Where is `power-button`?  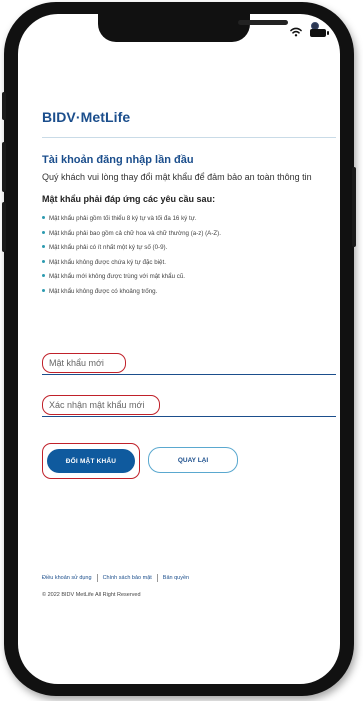 power-button is located at coordinates (354, 207).